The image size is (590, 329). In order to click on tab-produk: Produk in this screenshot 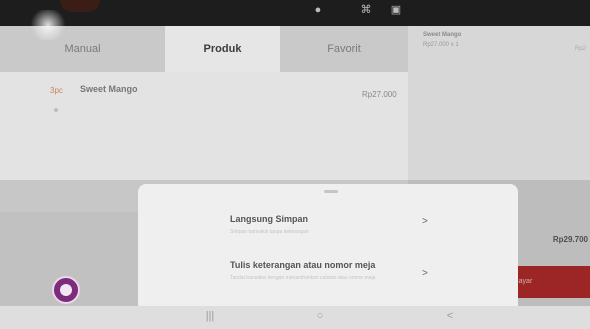, I will do `click(222, 49)`.